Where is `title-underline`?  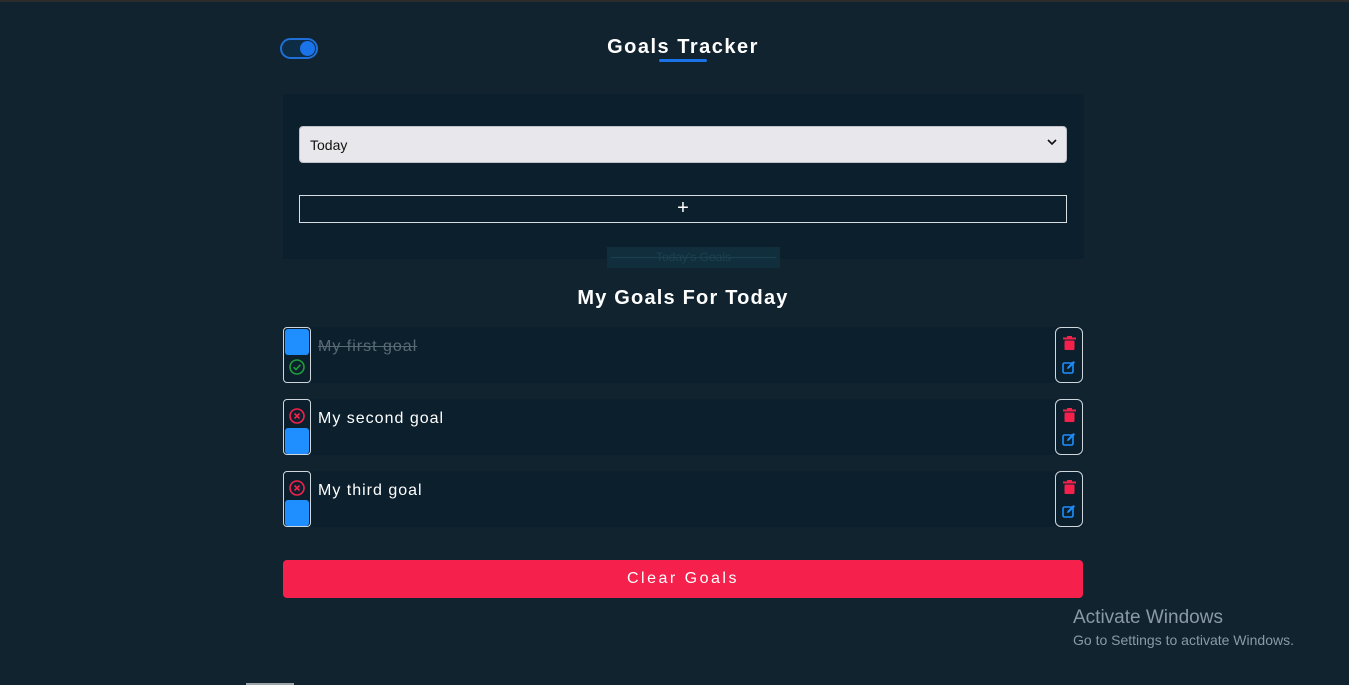
title-underline is located at coordinates (683, 60).